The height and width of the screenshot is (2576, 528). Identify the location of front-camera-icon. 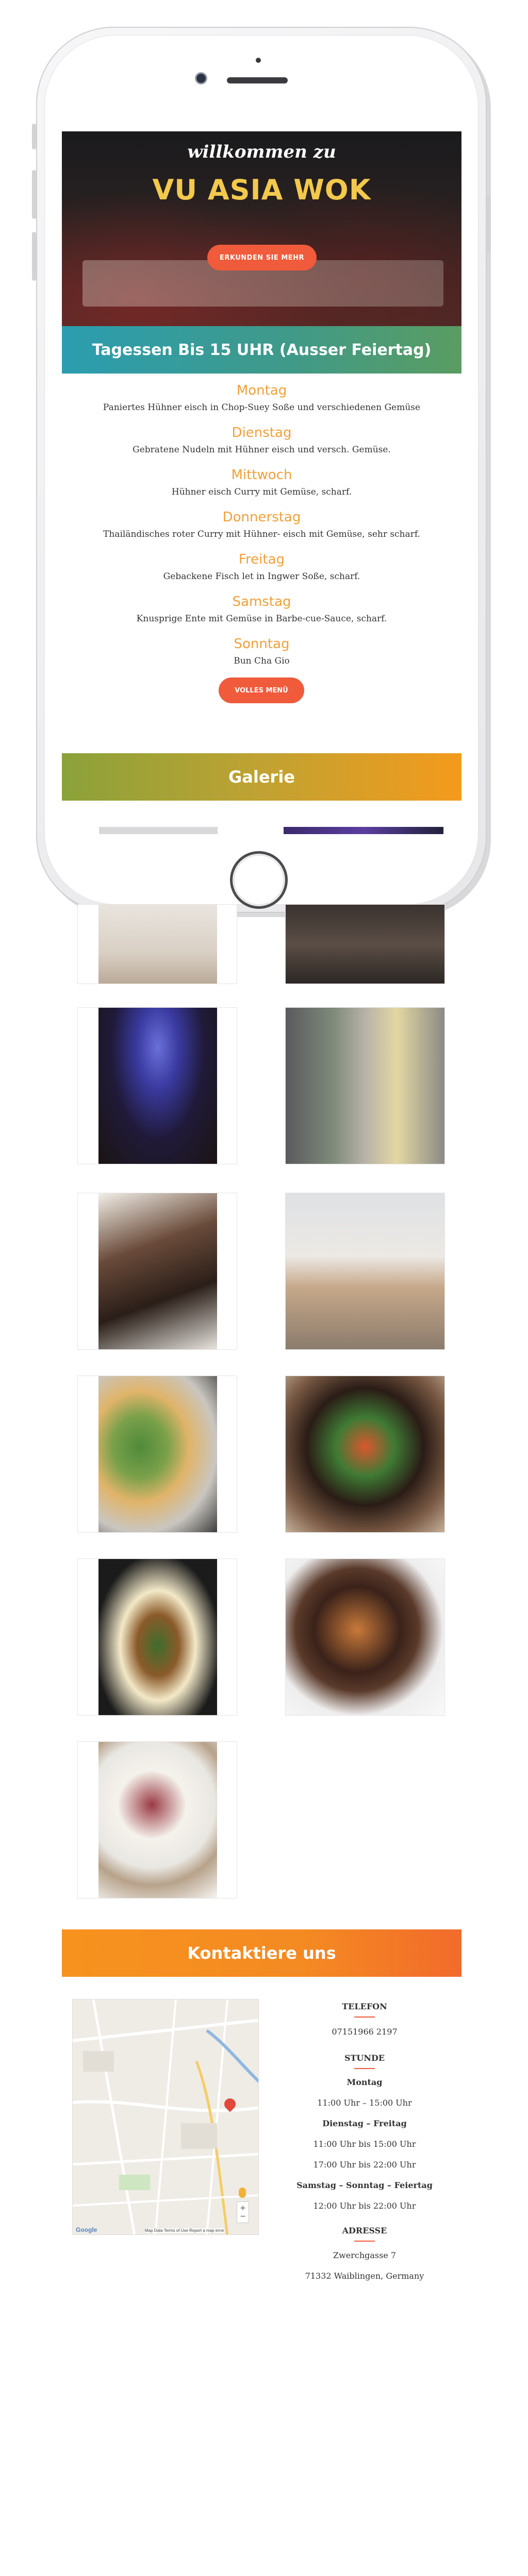
(201, 78).